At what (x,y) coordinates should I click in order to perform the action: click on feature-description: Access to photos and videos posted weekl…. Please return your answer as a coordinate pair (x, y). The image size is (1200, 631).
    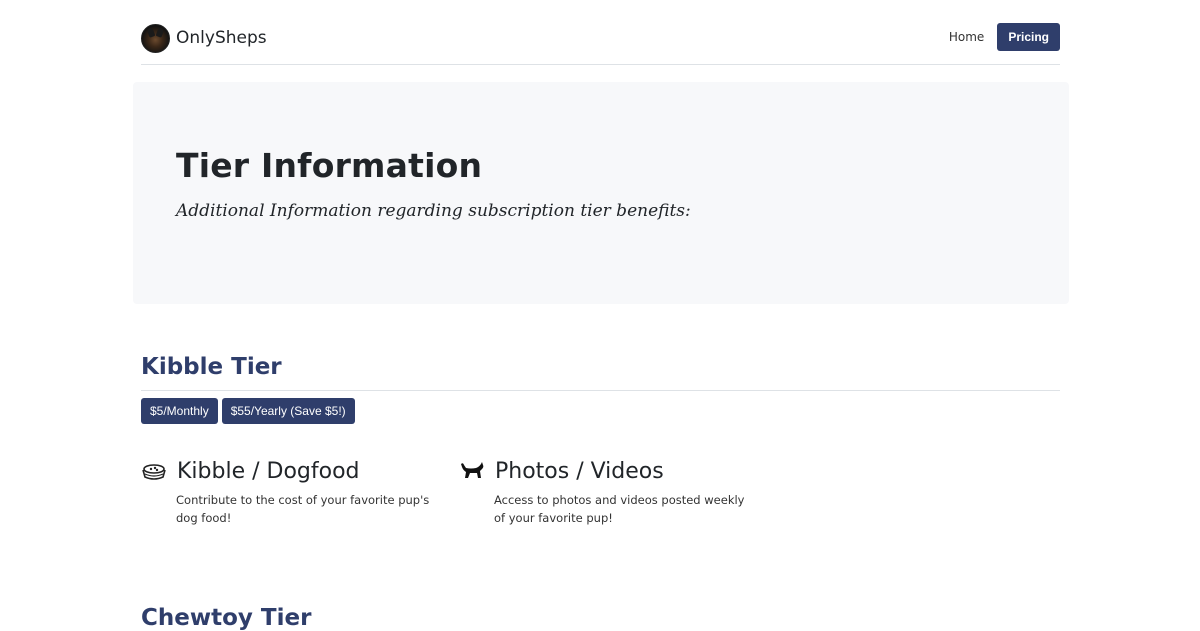
    Looking at the image, I should click on (619, 509).